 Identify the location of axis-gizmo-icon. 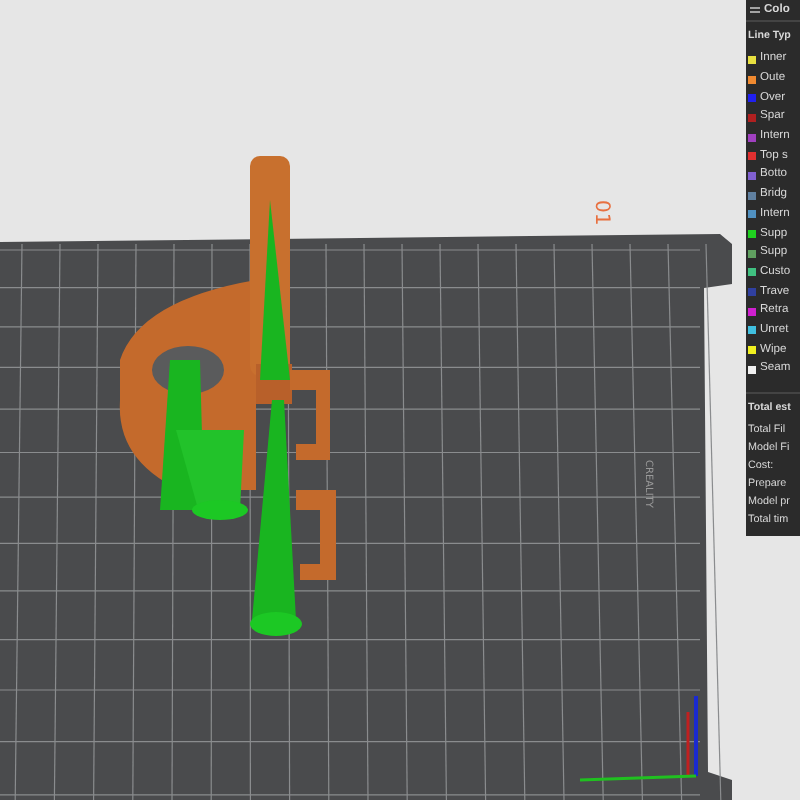
(638, 739).